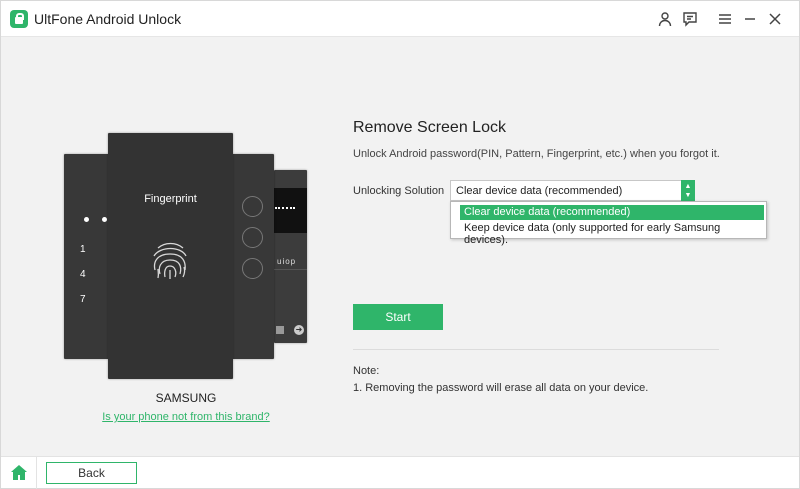 Image resolution: width=800 pixels, height=489 pixels. What do you see at coordinates (725, 19) in the screenshot?
I see `menu-icon` at bounding box center [725, 19].